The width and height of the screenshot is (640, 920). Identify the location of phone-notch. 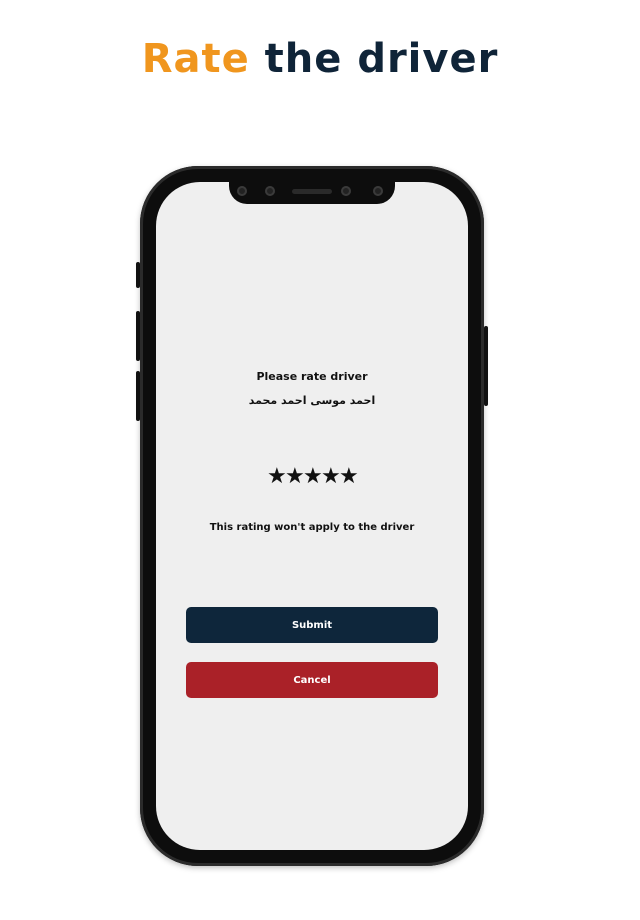
(312, 193).